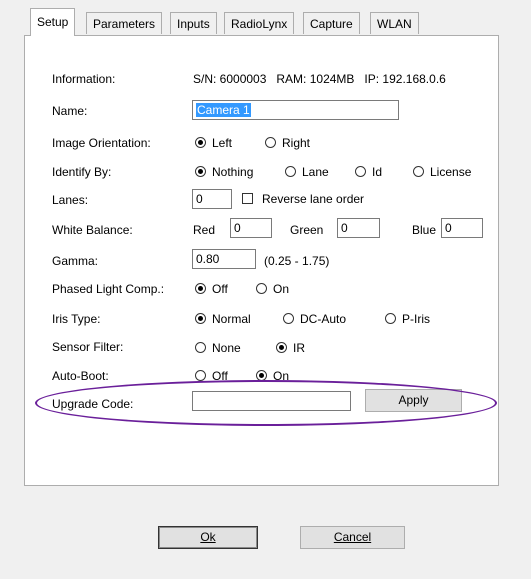 This screenshot has height=579, width=531. I want to click on phased-off-radio: Off, so click(211, 289).